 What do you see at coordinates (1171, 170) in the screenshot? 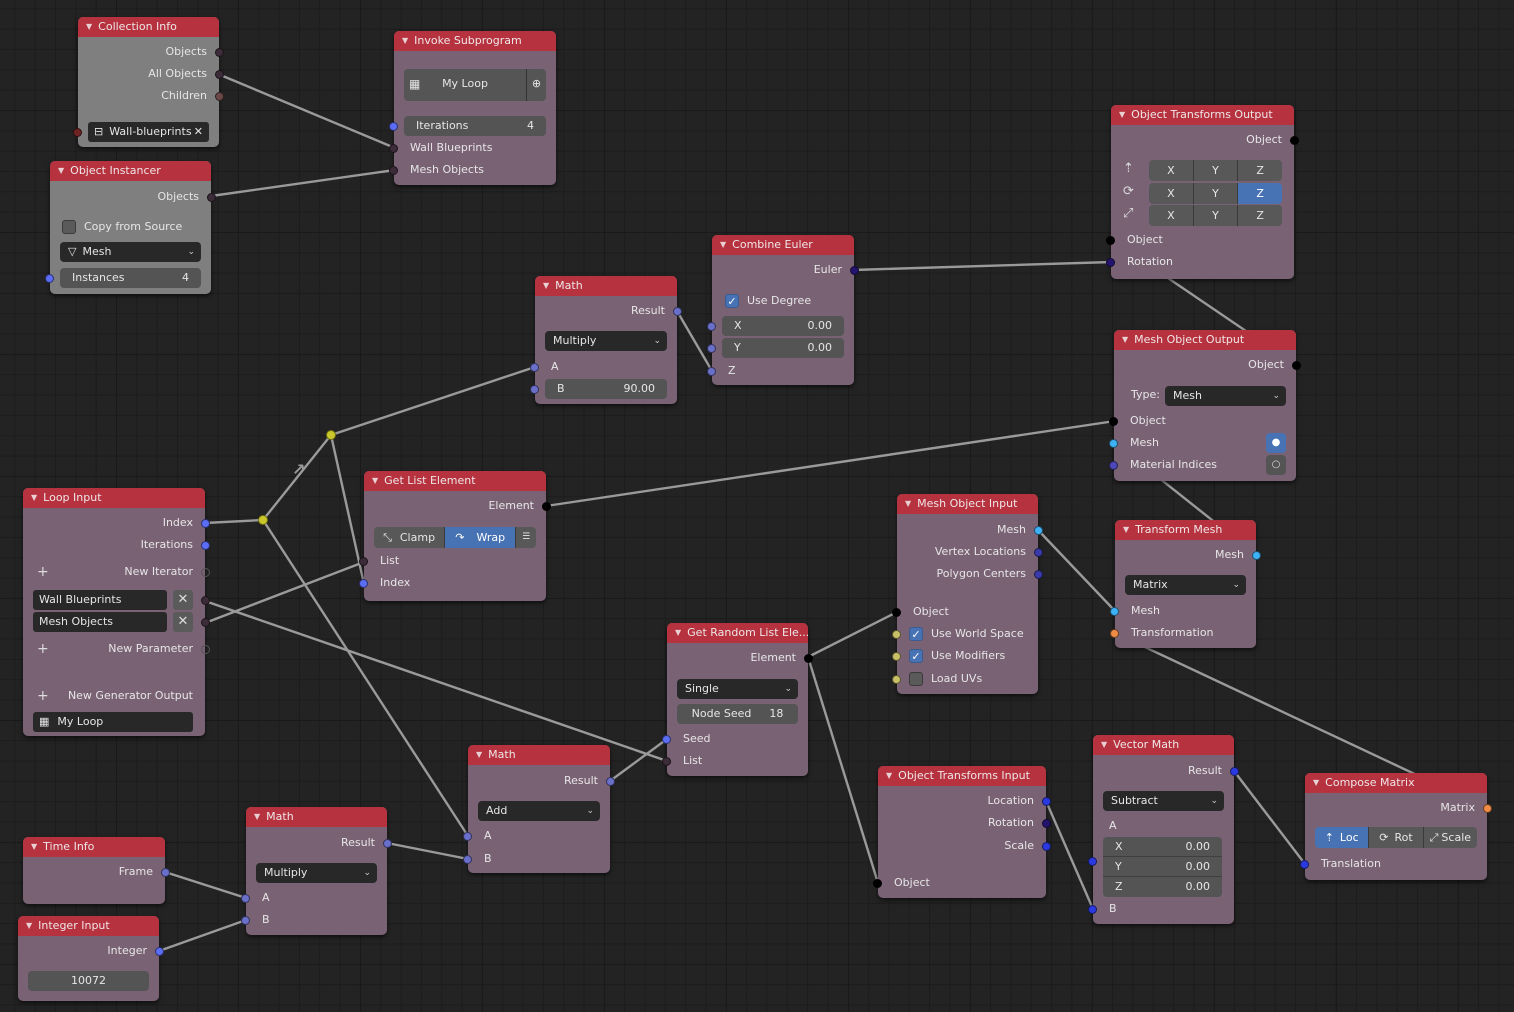
I see `toggle-loc-x: X` at bounding box center [1171, 170].